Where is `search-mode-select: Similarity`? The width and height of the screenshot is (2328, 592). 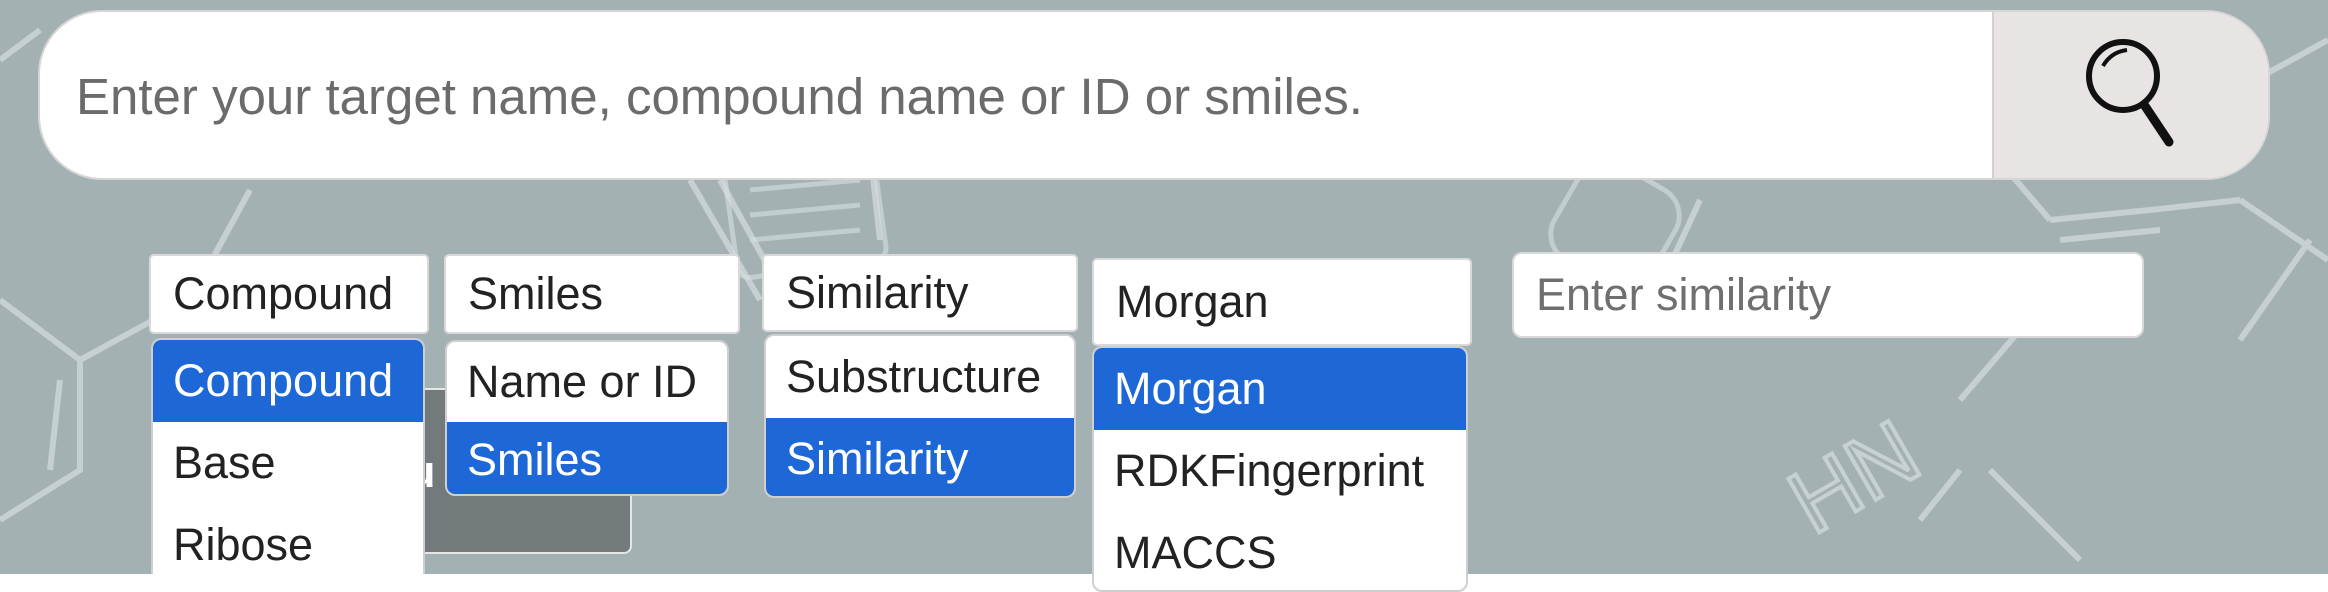 search-mode-select: Similarity is located at coordinates (920, 293).